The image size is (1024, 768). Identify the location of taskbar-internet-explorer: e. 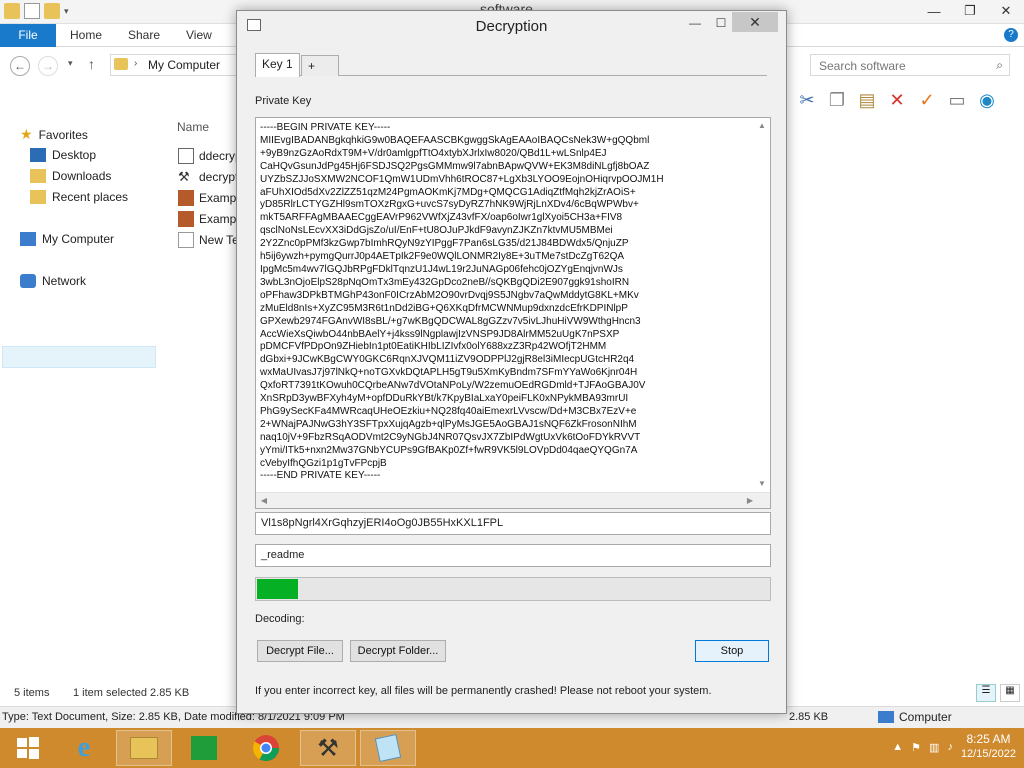
(84, 748).